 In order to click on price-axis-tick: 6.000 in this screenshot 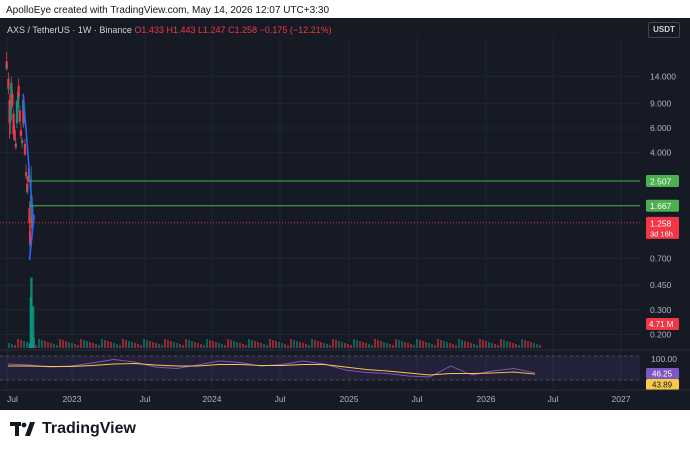, I will do `click(661, 128)`.